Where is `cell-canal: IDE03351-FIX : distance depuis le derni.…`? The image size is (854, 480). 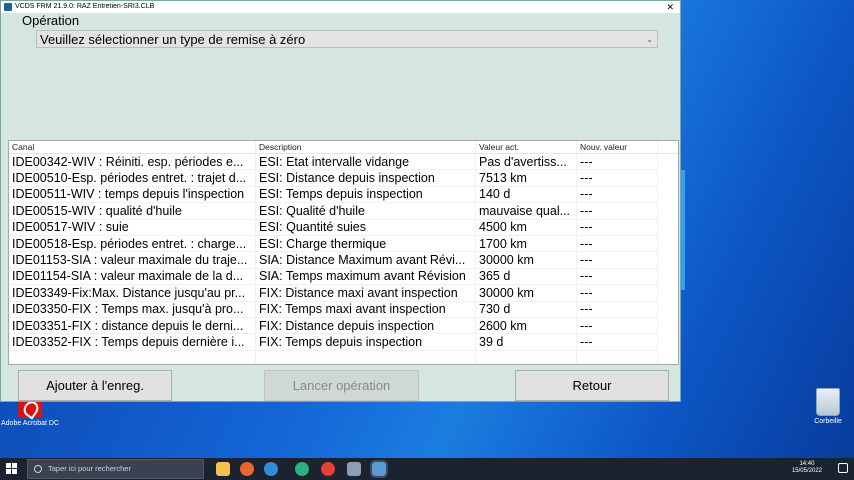
cell-canal: IDE03351-FIX : distance depuis le derni.… is located at coordinates (132, 326).